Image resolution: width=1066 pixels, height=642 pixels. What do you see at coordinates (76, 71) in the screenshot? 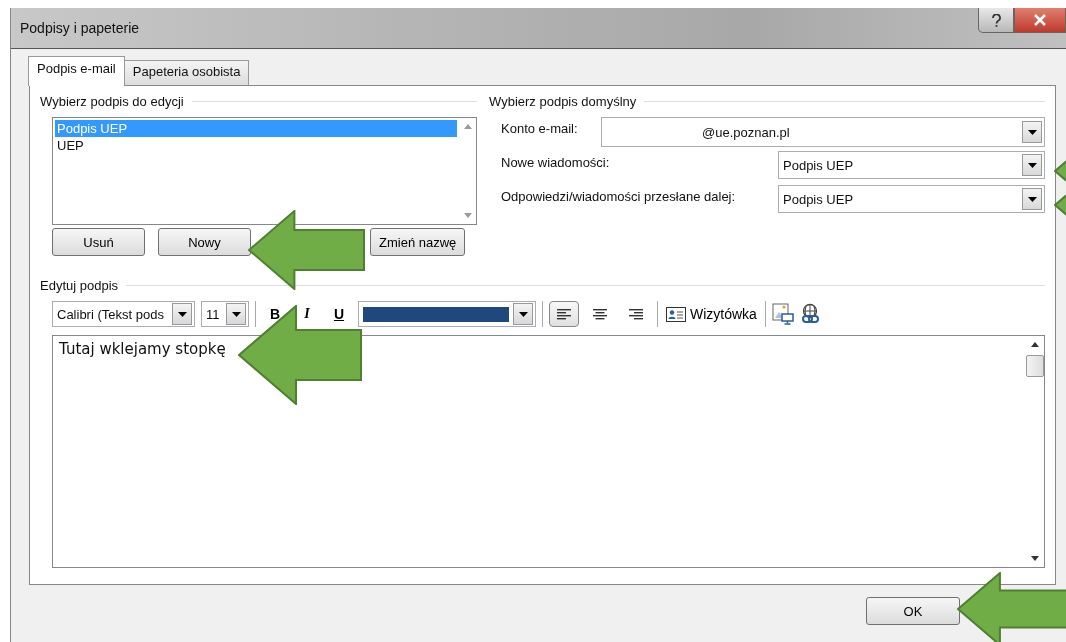
I see `tab: Podpis e-mail` at bounding box center [76, 71].